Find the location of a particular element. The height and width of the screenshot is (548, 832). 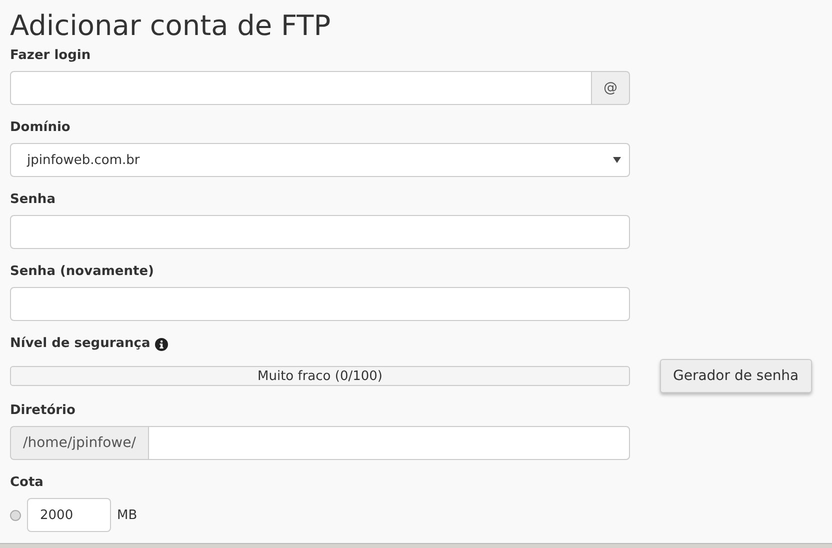

info-icon is located at coordinates (161, 344).